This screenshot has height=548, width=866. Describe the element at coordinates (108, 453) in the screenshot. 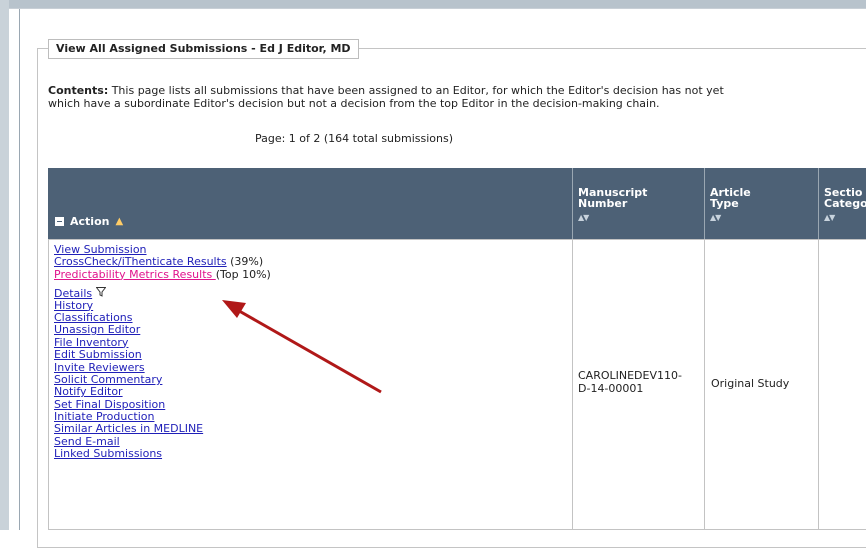

I see `linked-submissions-link: Linked Submissions` at that location.